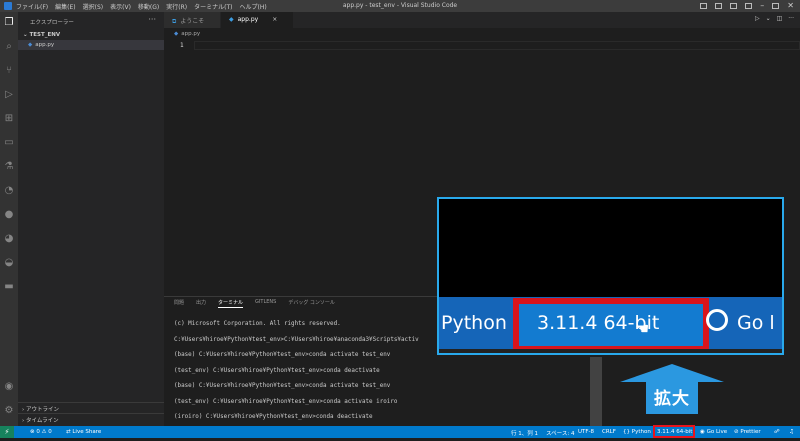  Describe the element at coordinates (9, 262) in the screenshot. I see `docker-icon: ◒` at that location.